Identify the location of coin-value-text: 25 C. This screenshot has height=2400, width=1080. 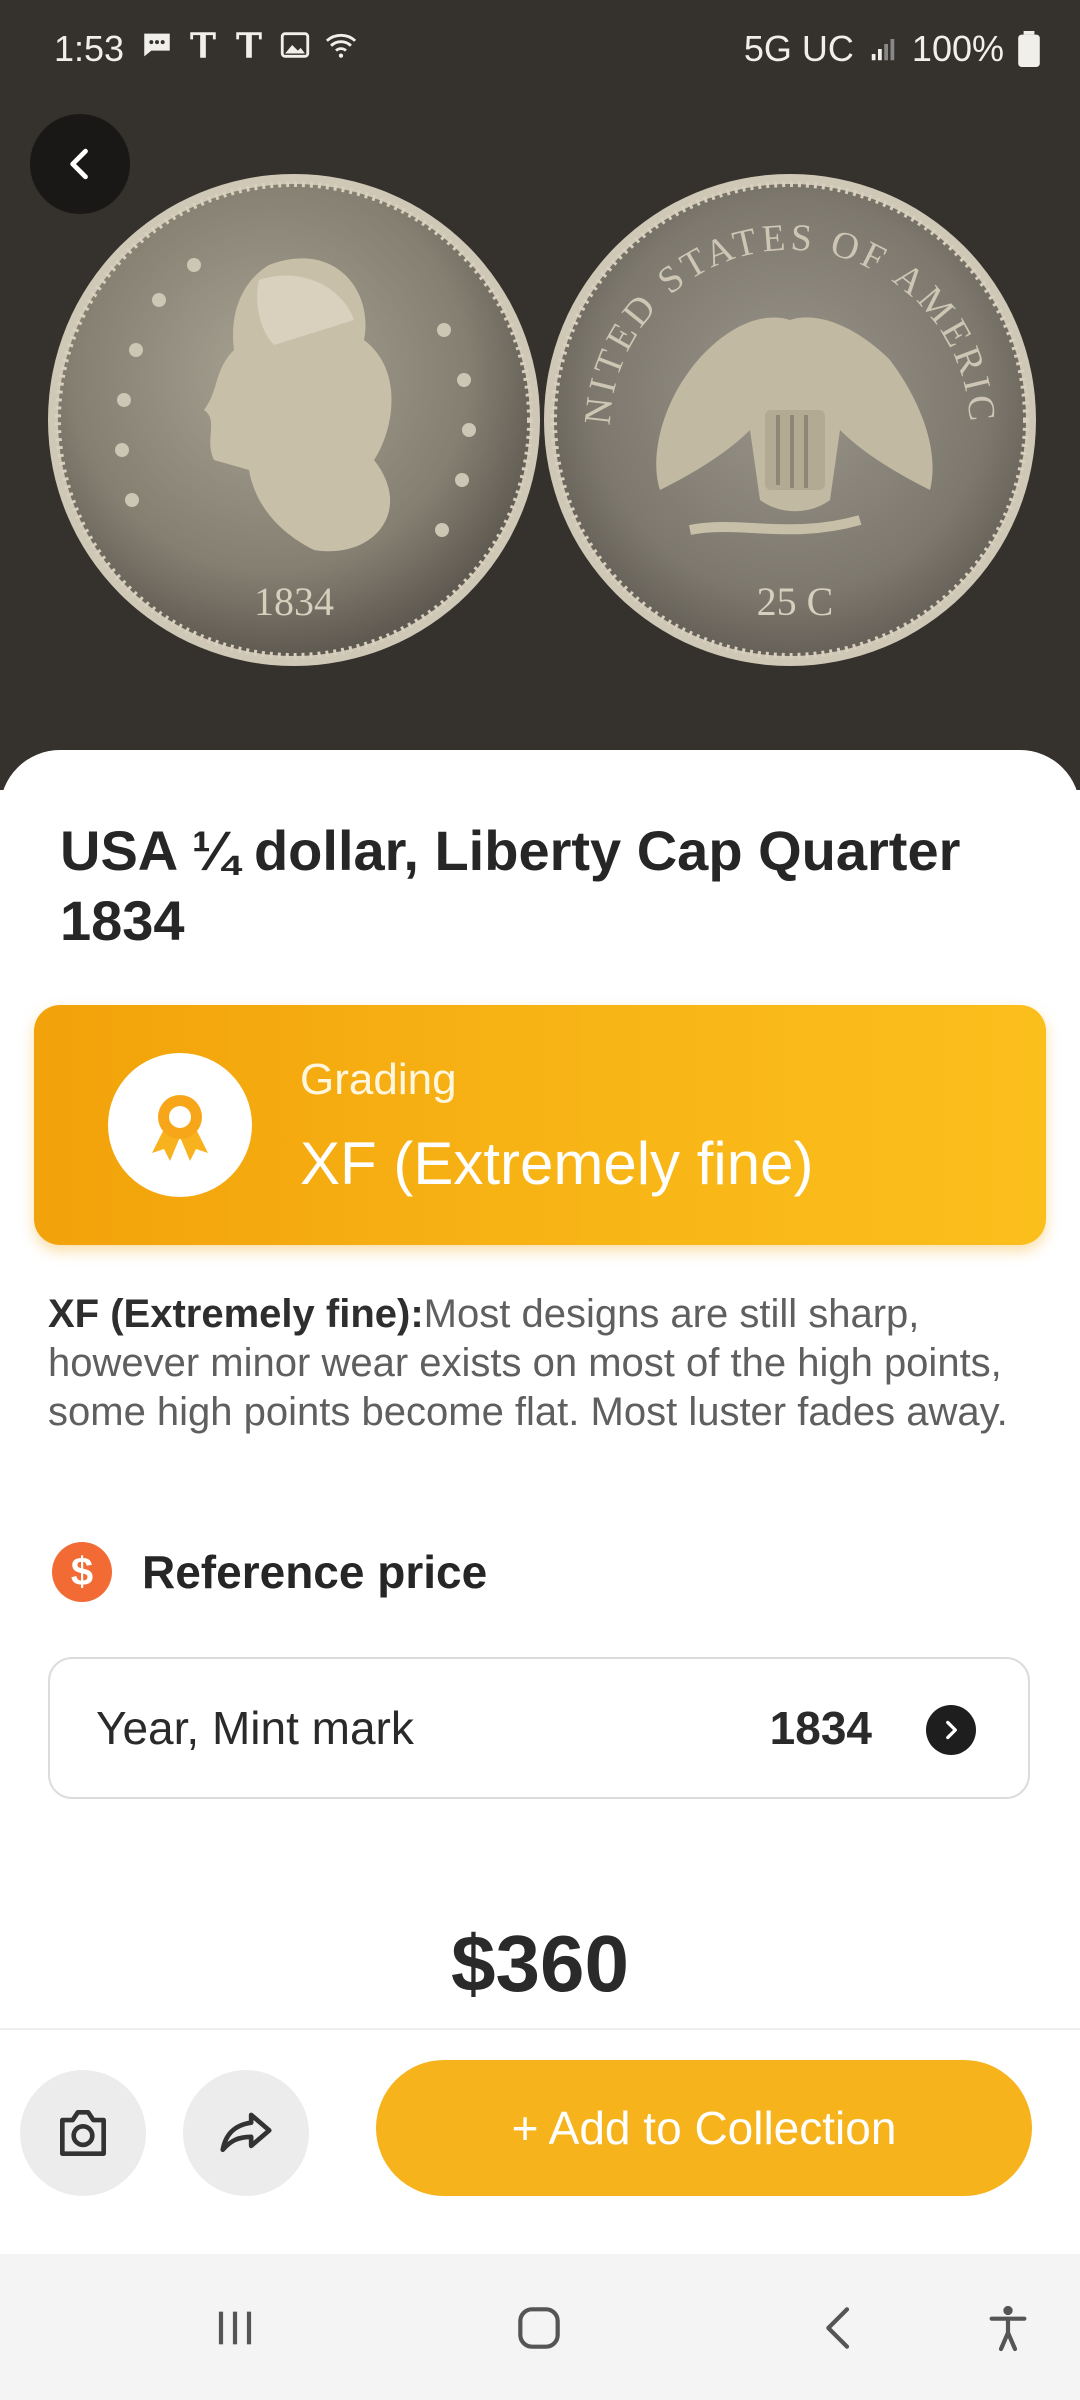
(795, 601).